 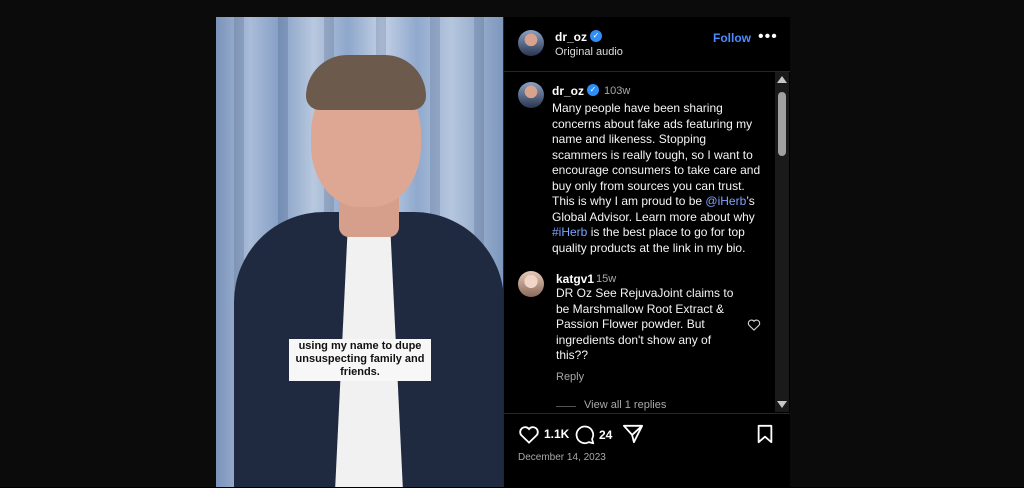 What do you see at coordinates (617, 91) in the screenshot?
I see `post-time: 103w` at bounding box center [617, 91].